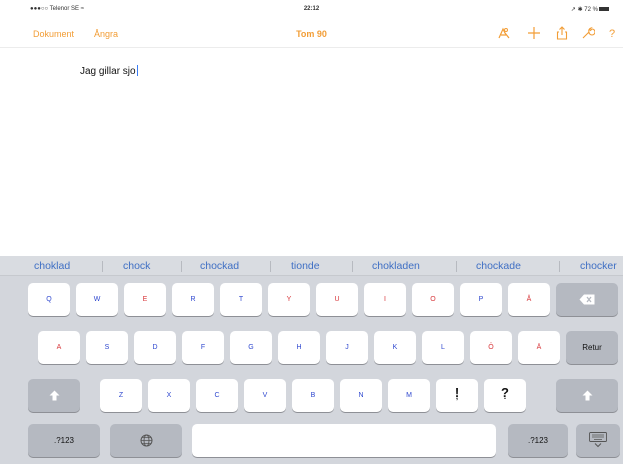  What do you see at coordinates (498, 266) in the screenshot?
I see `suggestion-item: chockade` at bounding box center [498, 266].